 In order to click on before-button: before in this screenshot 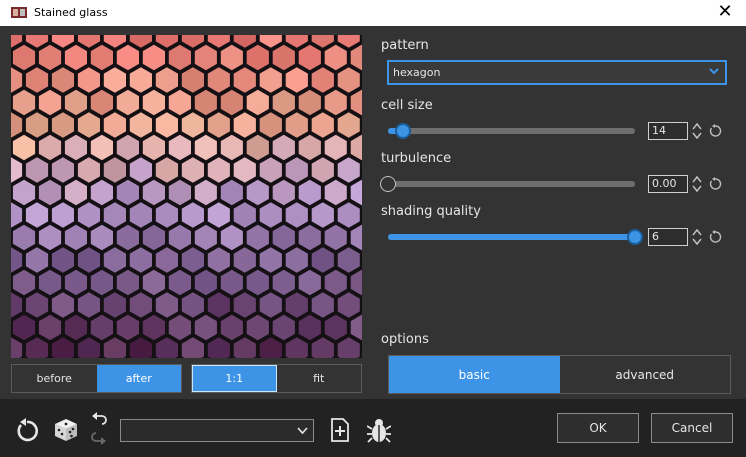, I will do `click(54, 378)`.